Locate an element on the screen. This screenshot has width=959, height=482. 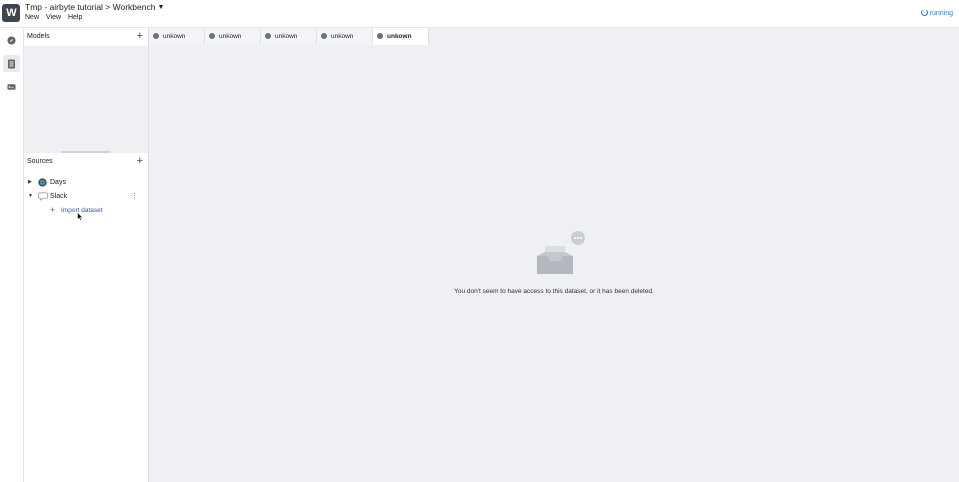
models-title: Models is located at coordinates (38, 36).